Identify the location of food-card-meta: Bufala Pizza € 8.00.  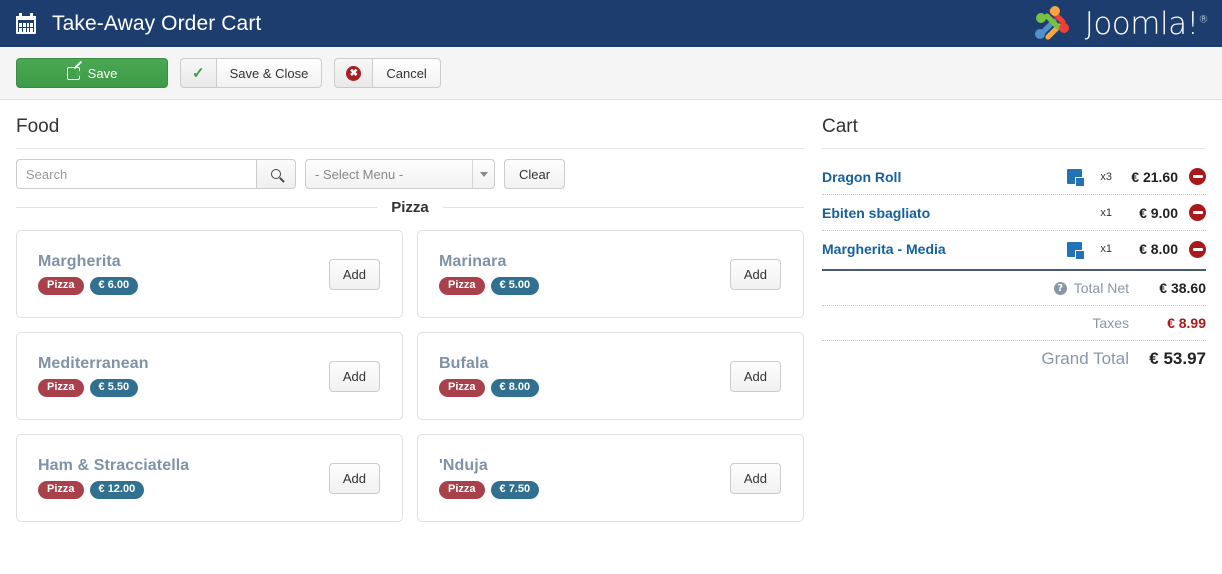
(489, 376).